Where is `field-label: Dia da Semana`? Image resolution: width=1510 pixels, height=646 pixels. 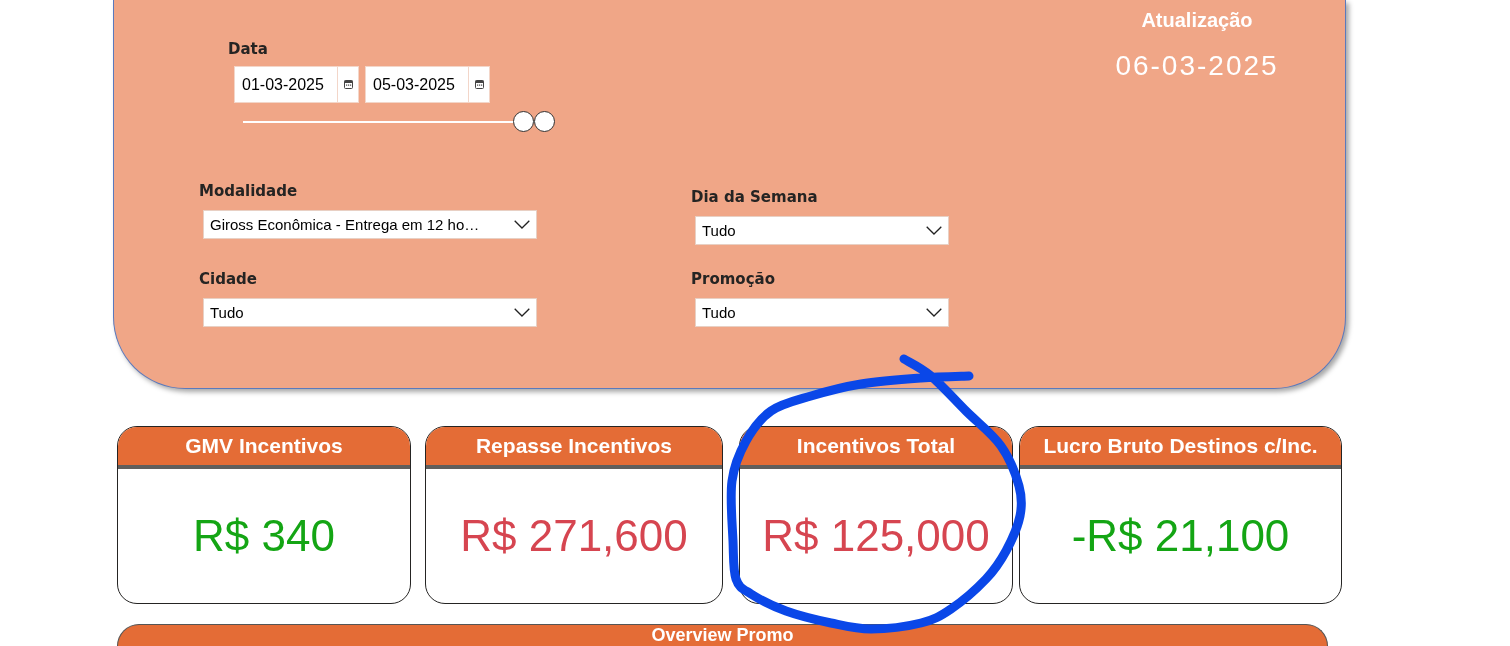
field-label: Dia da Semana is located at coordinates (754, 197).